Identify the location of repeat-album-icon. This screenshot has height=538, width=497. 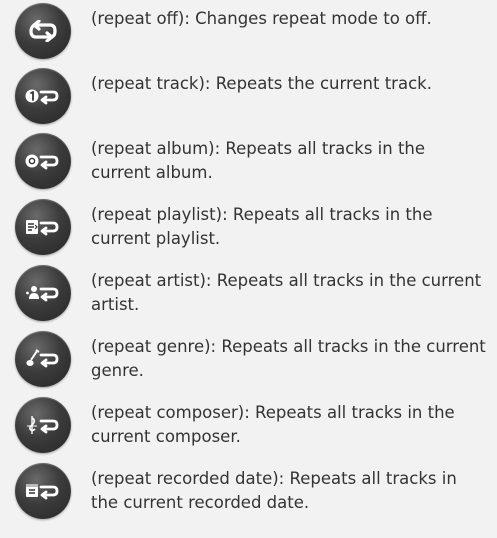
(42, 162).